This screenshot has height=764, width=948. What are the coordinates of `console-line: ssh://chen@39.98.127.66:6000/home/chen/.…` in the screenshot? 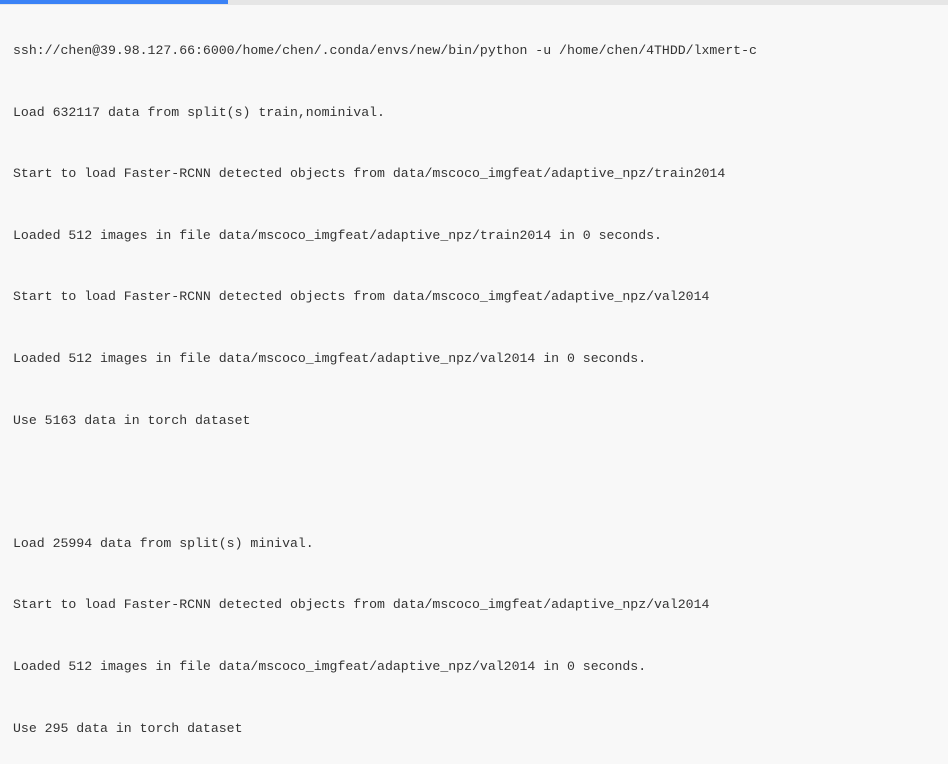 It's located at (385, 50).